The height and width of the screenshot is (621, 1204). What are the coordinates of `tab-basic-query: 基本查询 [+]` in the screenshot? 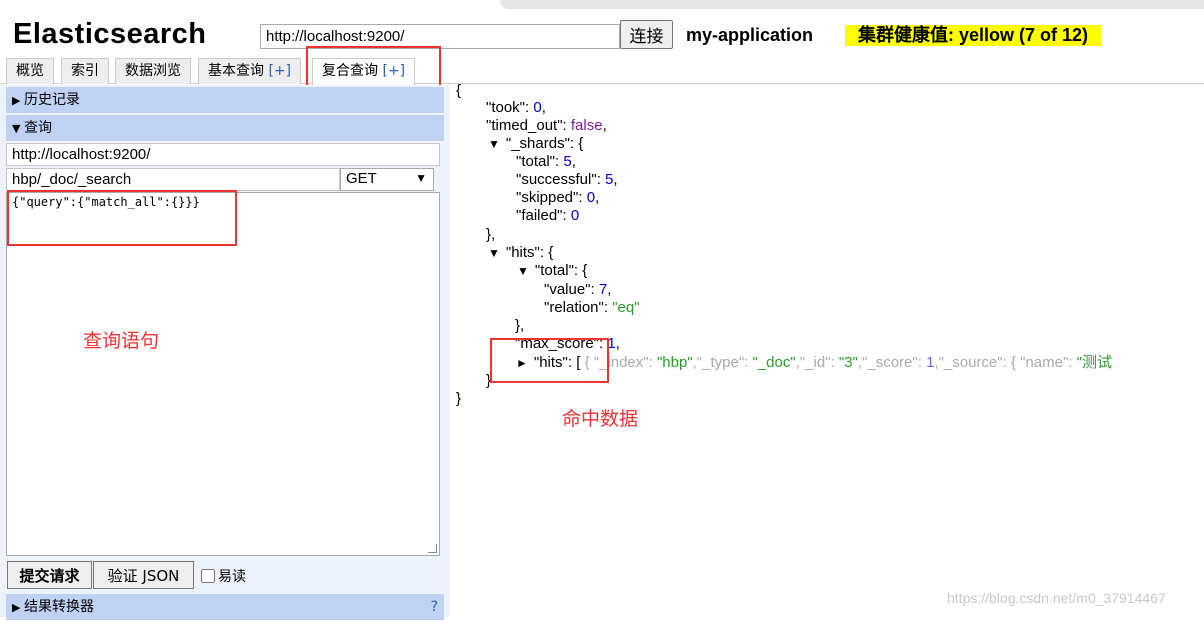 It's located at (250, 71).